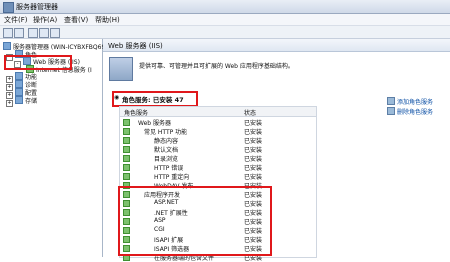 The width and height of the screenshot is (450, 262). Describe the element at coordinates (218, 131) in the screenshot. I see `table-row: 常见 HTTP 功能 已安装` at that location.